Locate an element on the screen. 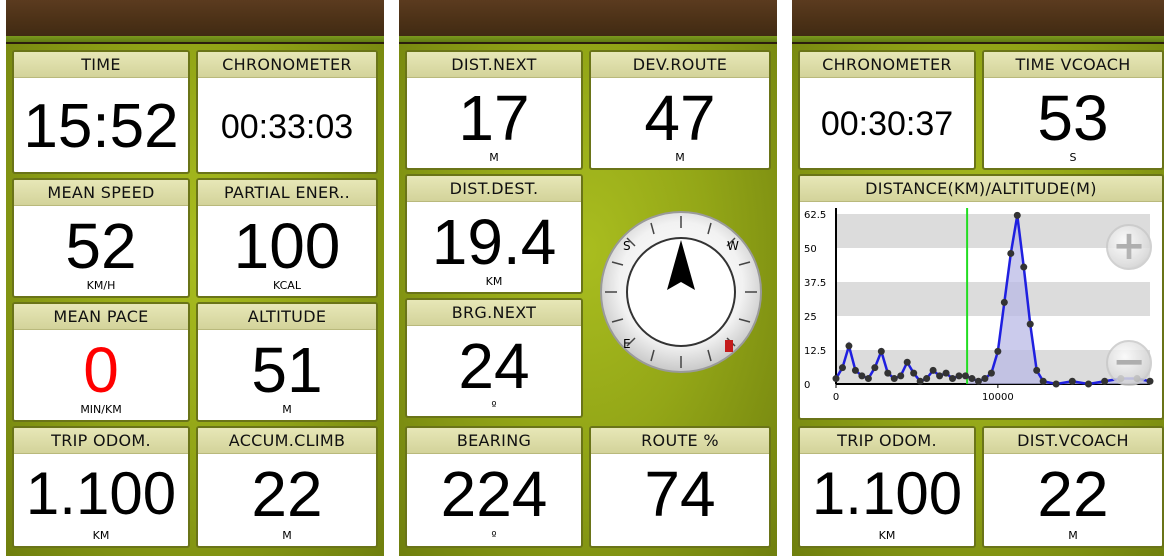  tile-value: 100 is located at coordinates (287, 246).